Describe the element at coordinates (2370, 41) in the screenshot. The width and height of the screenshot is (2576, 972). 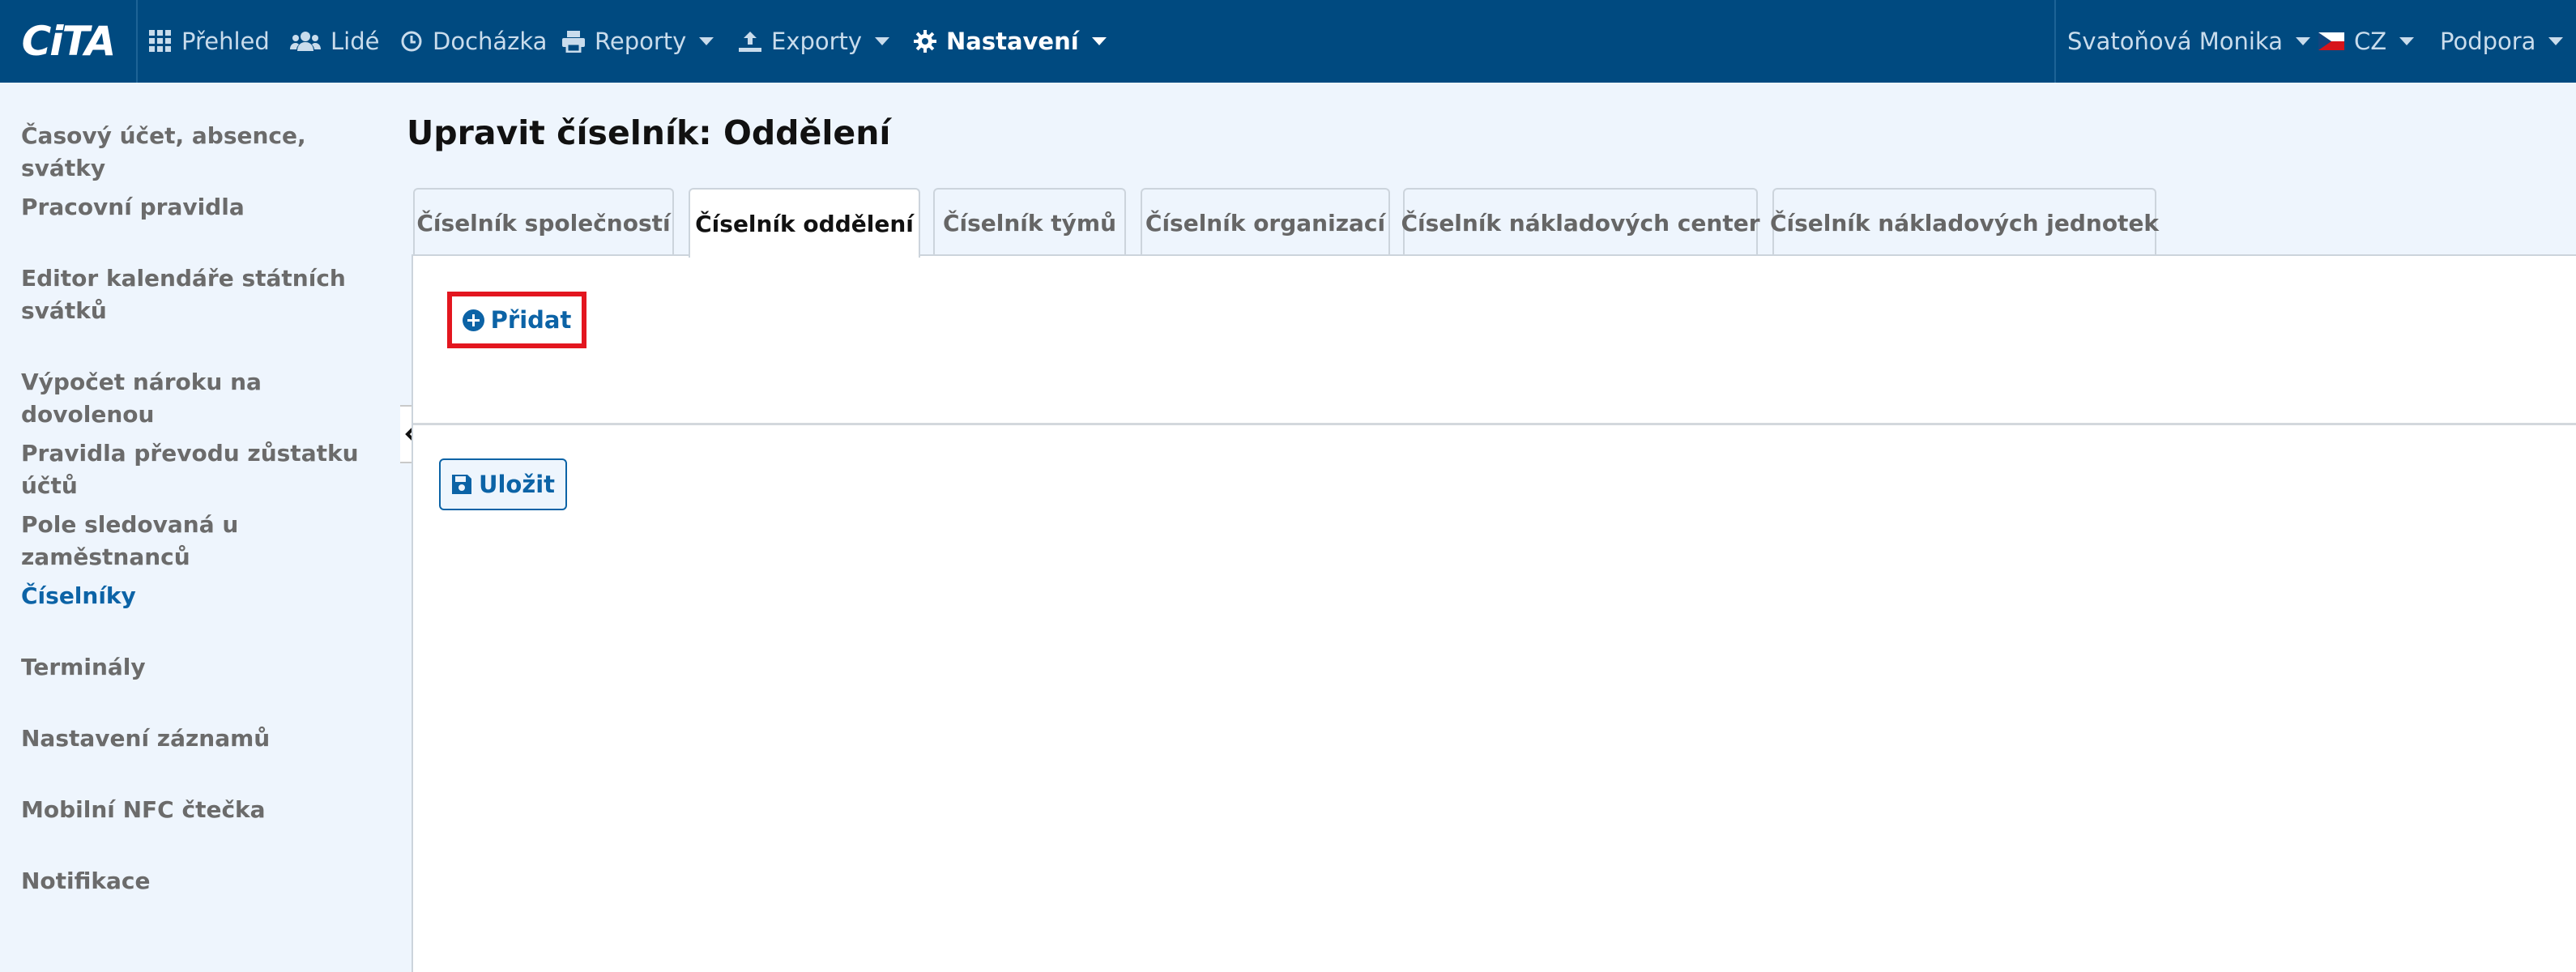
I see `language-label: CZ` at that location.